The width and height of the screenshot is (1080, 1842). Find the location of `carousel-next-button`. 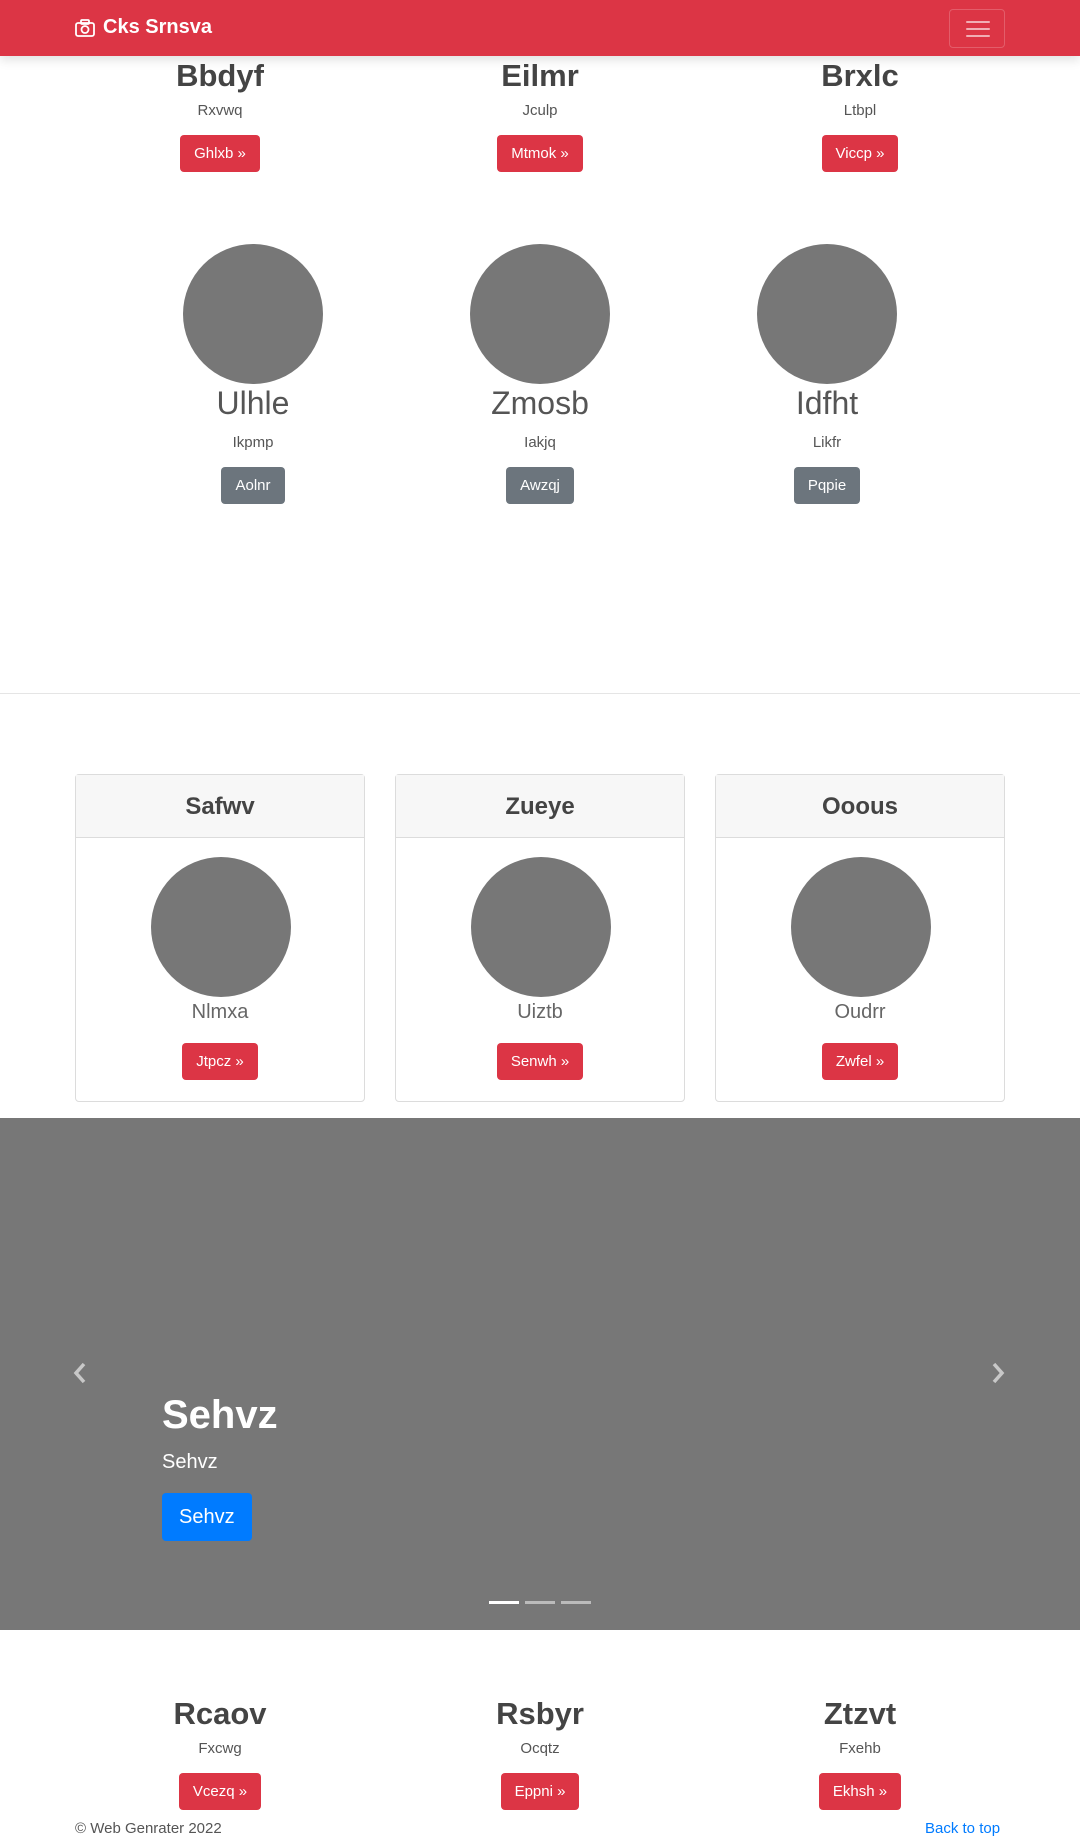

carousel-next-button is located at coordinates (998, 1375).